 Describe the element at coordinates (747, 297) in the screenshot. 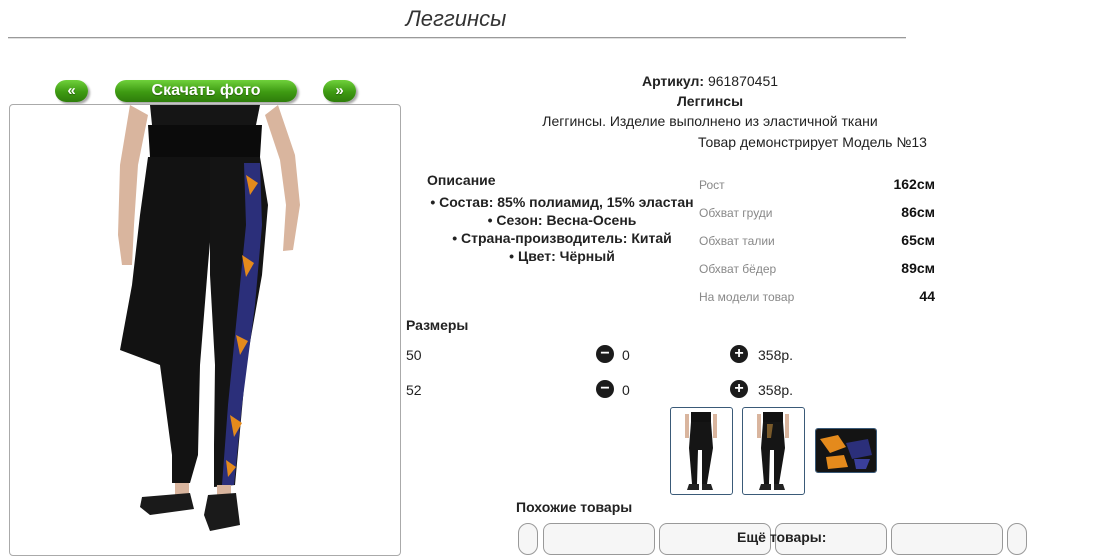

I see `measurement-label: На модели товар` at that location.